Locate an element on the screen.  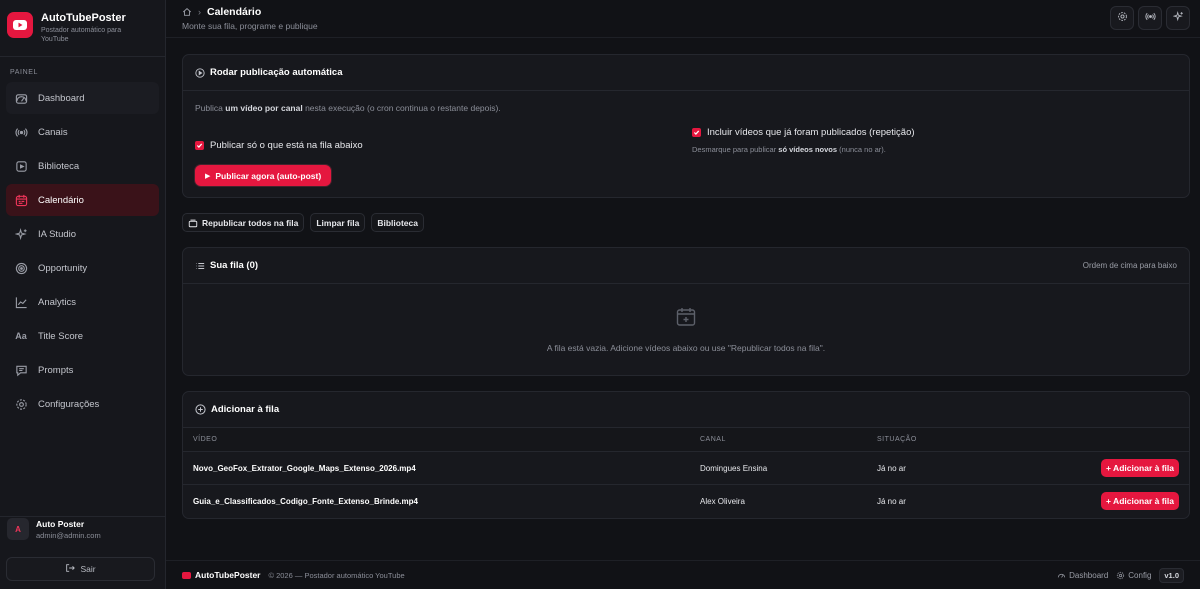
button-label: Limpar fila is located at coordinates (338, 222).